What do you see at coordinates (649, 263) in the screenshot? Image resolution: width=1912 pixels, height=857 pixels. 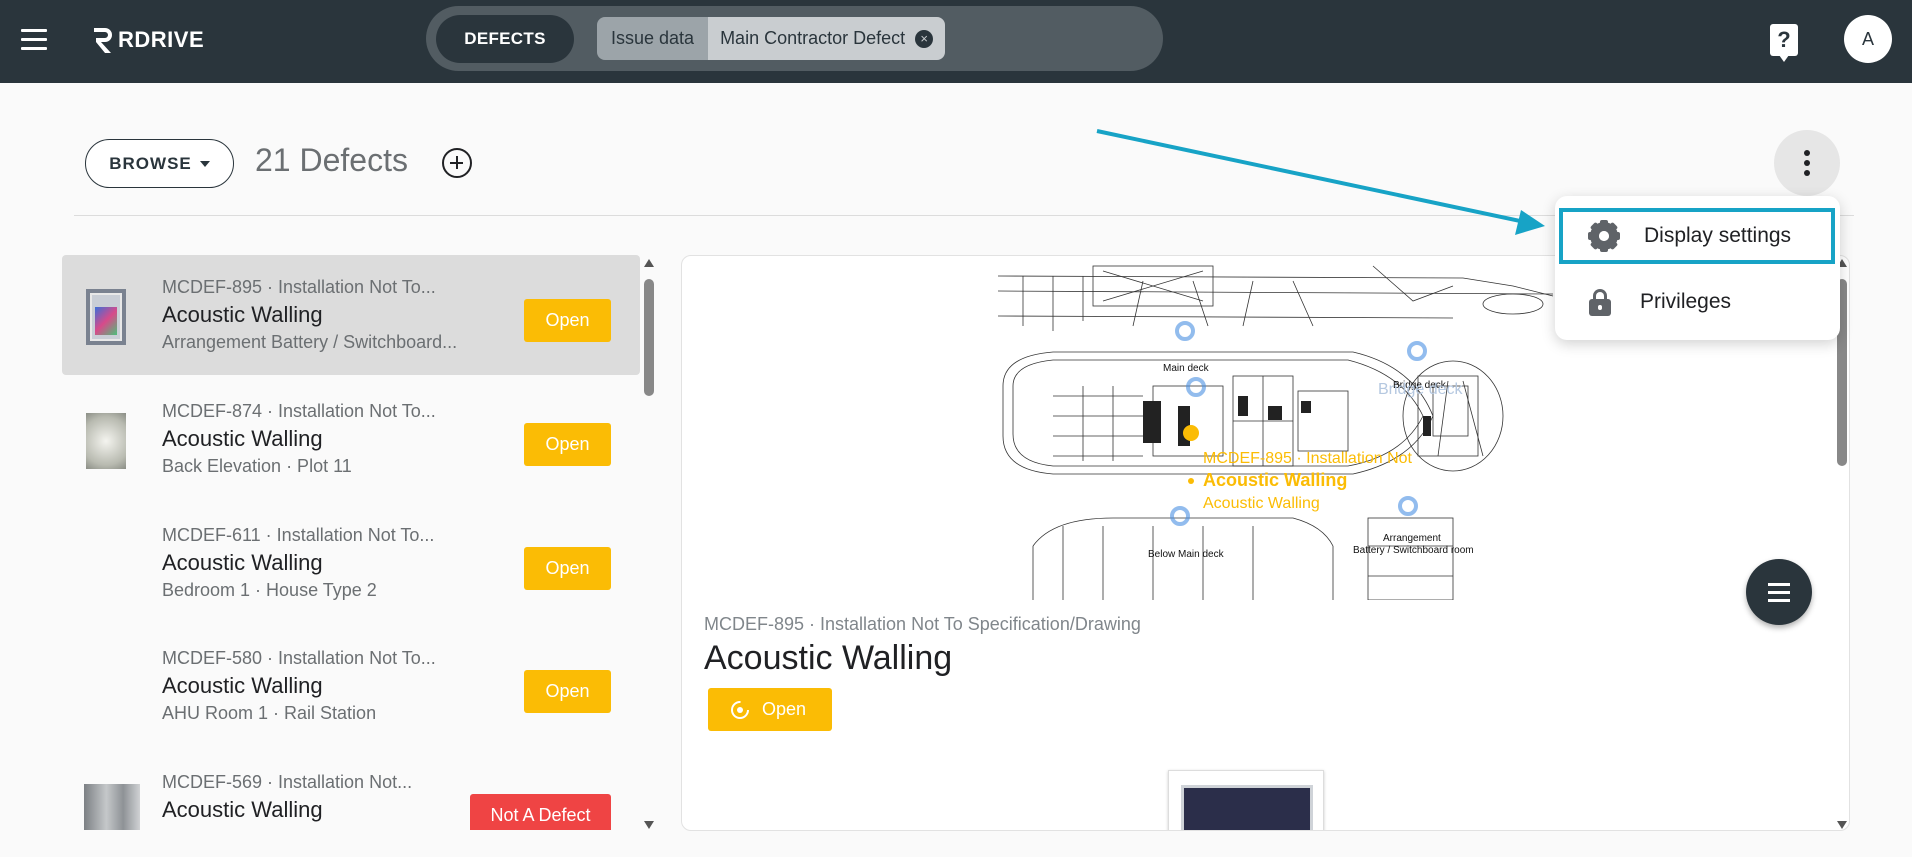 I see `scroll-up-icon` at bounding box center [649, 263].